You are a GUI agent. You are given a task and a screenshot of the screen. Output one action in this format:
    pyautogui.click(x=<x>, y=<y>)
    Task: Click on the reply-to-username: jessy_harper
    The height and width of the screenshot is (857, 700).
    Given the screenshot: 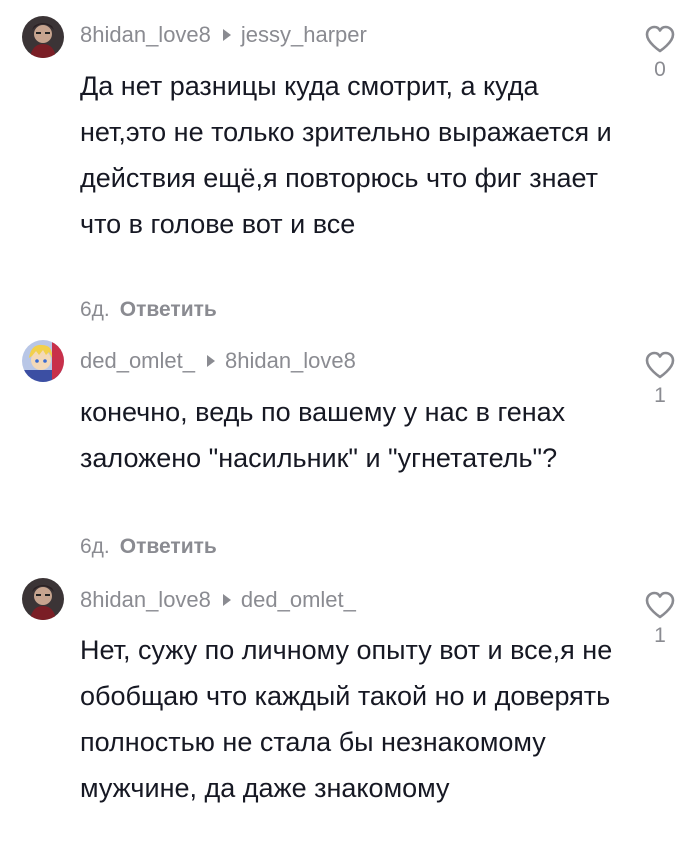 What is the action you would take?
    pyautogui.click(x=304, y=34)
    